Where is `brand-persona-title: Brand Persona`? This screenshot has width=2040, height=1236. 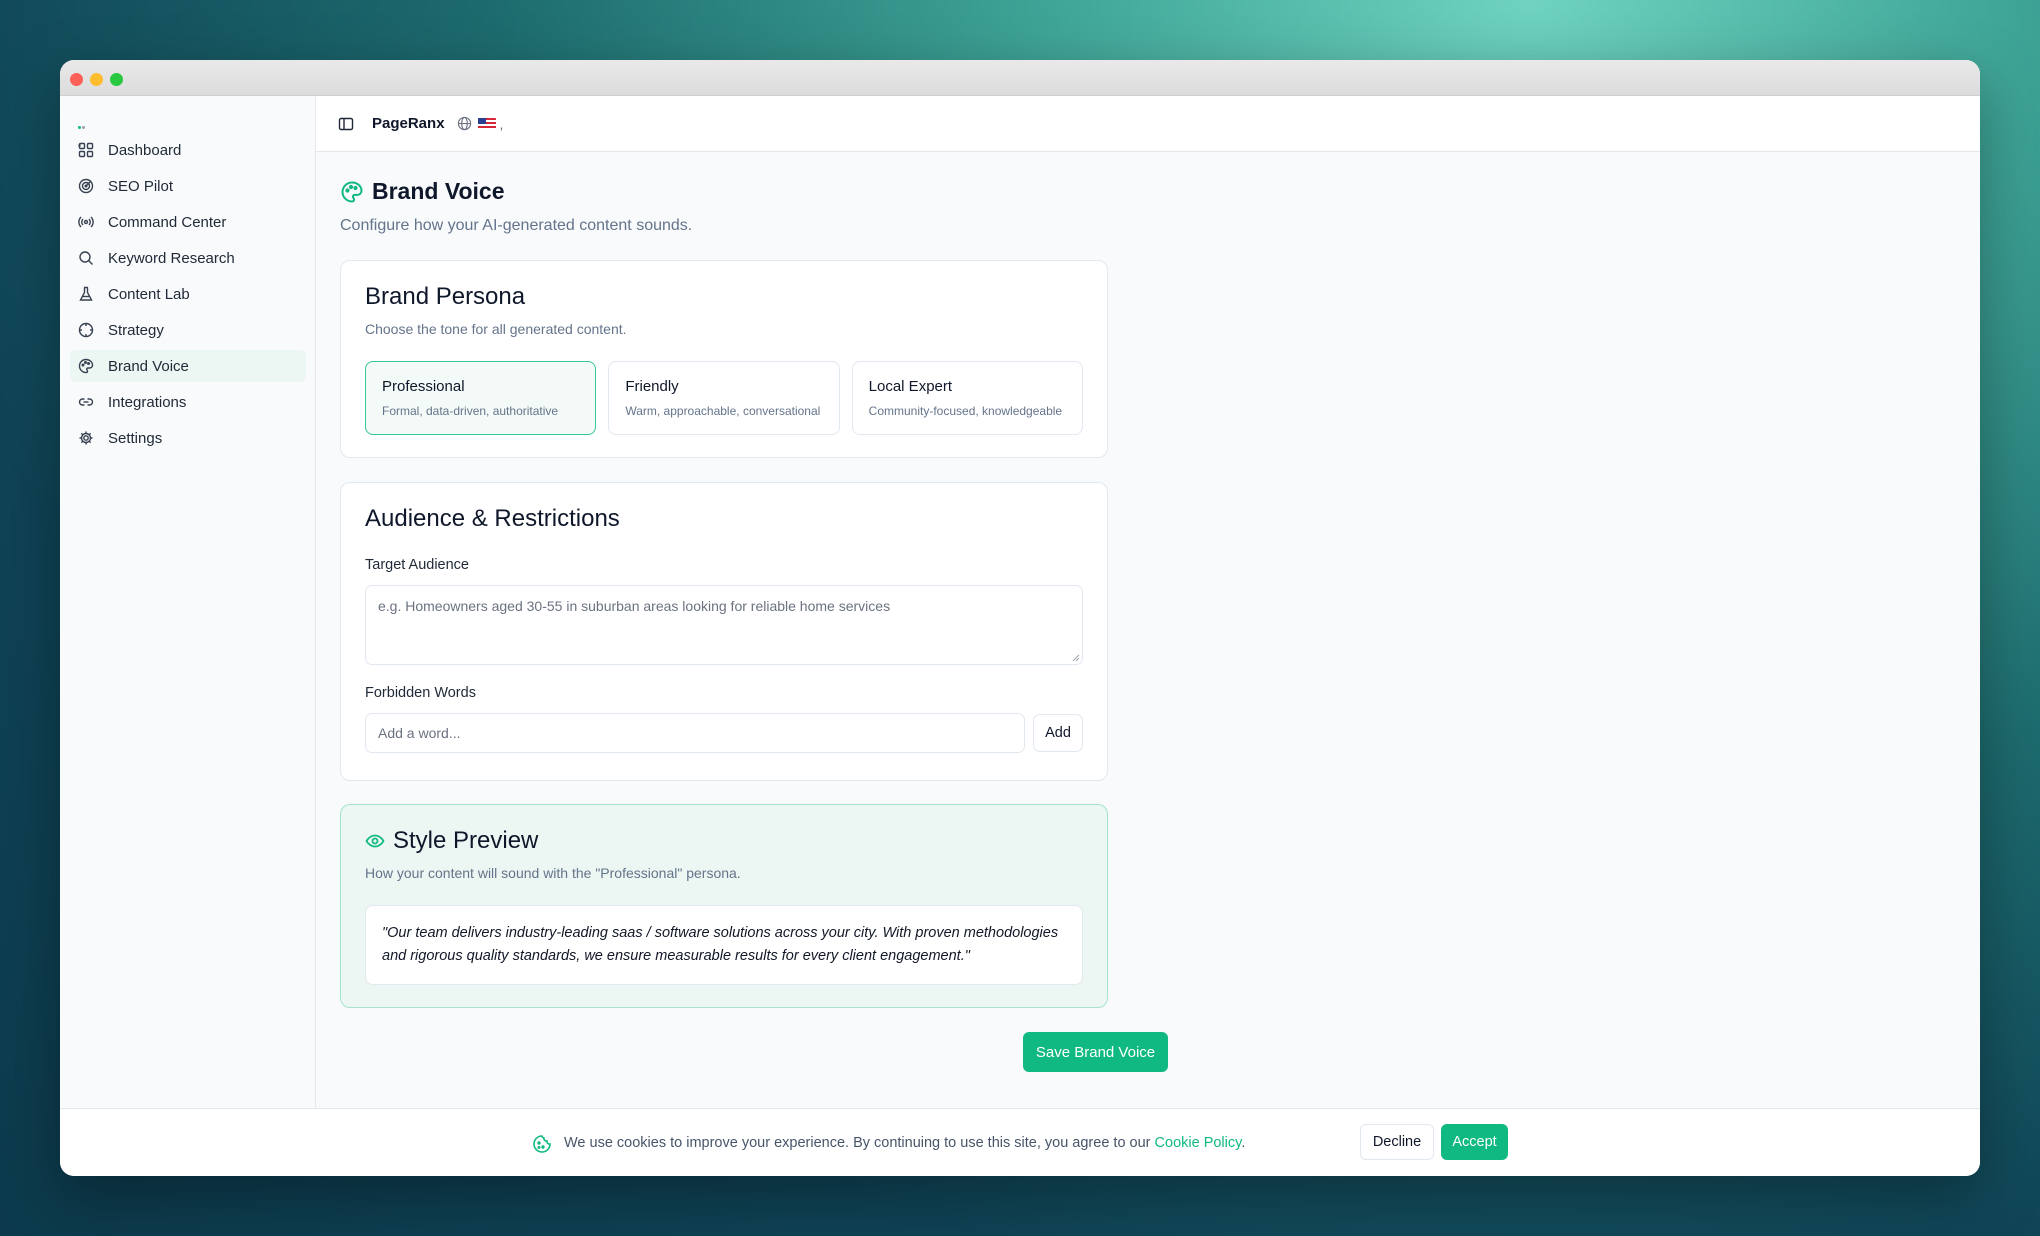 brand-persona-title: Brand Persona is located at coordinates (445, 296).